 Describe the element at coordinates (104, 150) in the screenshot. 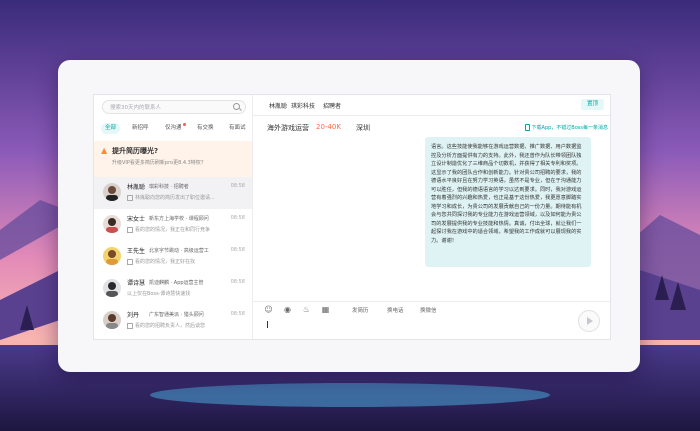

I see `flame-icon: ▲` at that location.